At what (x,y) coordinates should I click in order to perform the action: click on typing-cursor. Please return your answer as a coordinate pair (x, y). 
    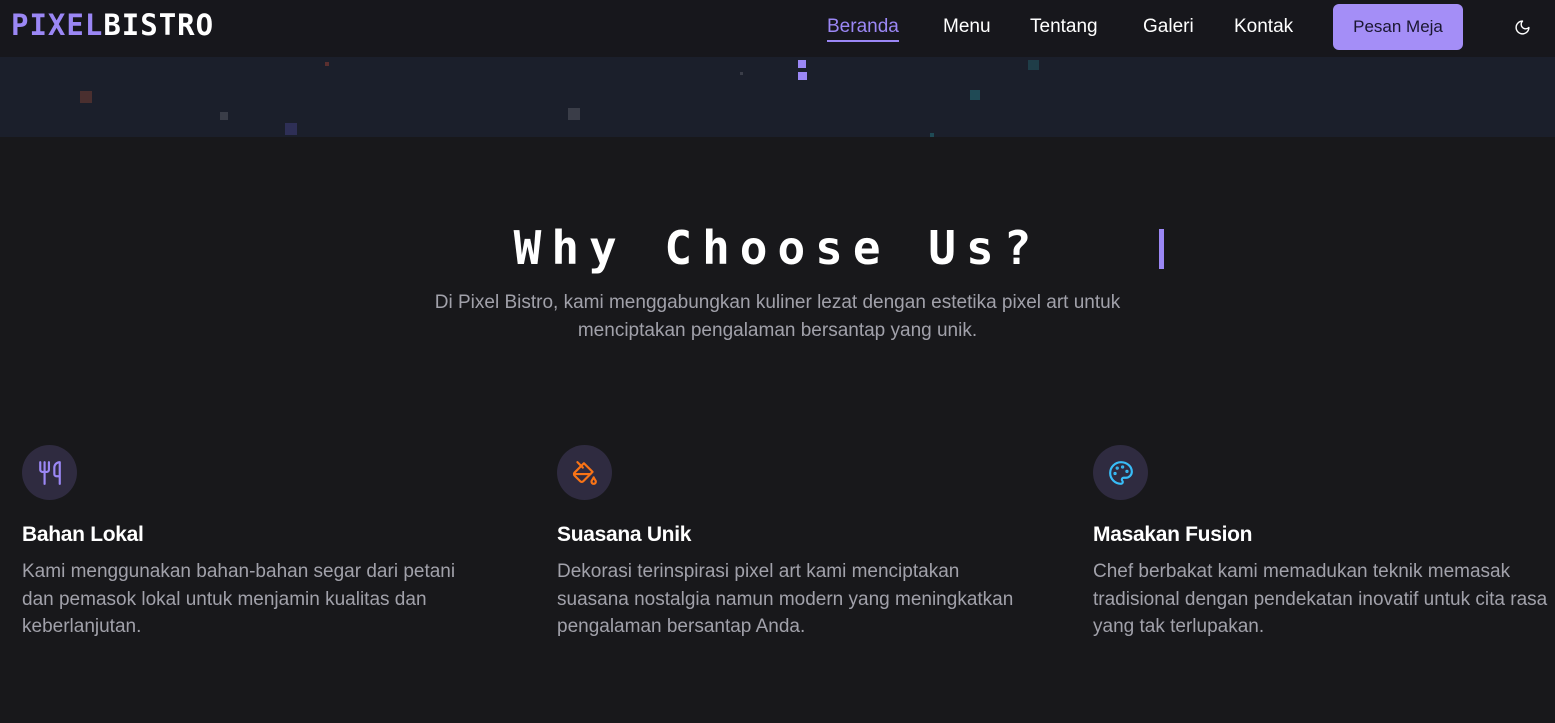
    Looking at the image, I should click on (1161, 249).